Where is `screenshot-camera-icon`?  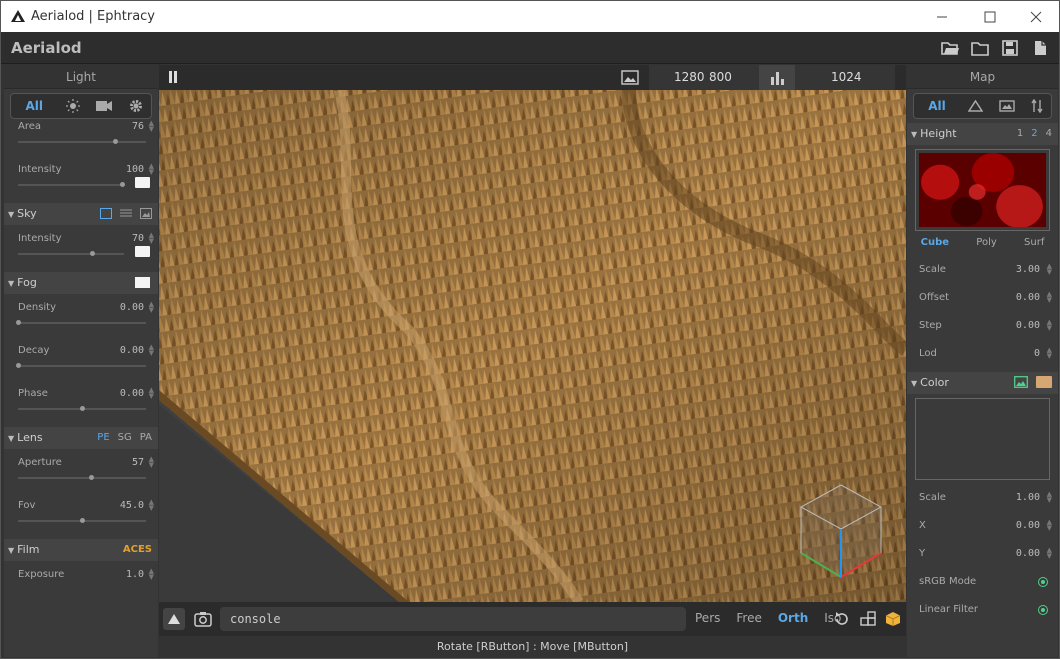 screenshot-camera-icon is located at coordinates (203, 619).